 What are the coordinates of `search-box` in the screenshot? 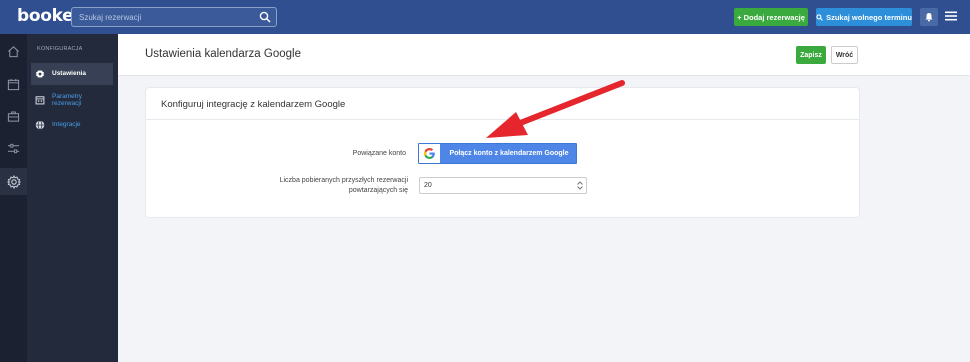 It's located at (174, 17).